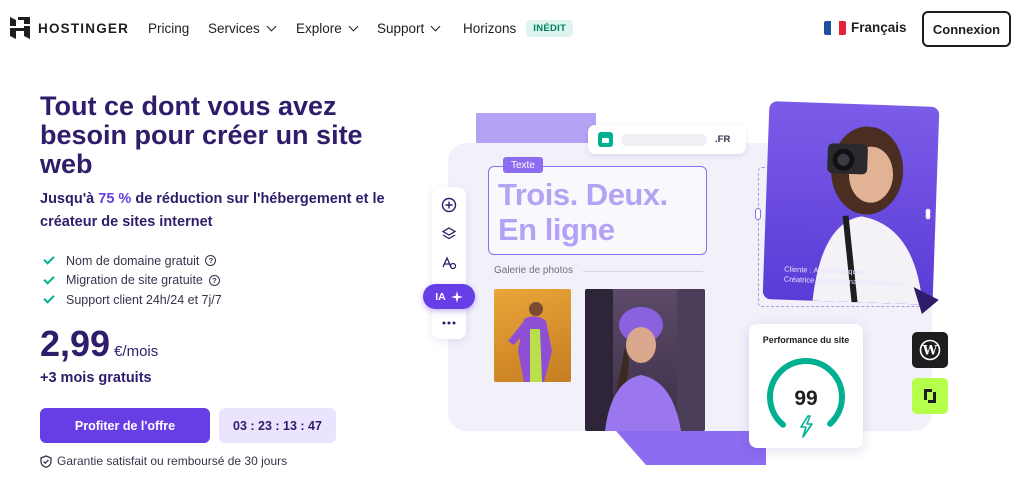 This screenshot has width=1024, height=484. What do you see at coordinates (84, 28) in the screenshot?
I see `brand-name: HOSTINGER` at bounding box center [84, 28].